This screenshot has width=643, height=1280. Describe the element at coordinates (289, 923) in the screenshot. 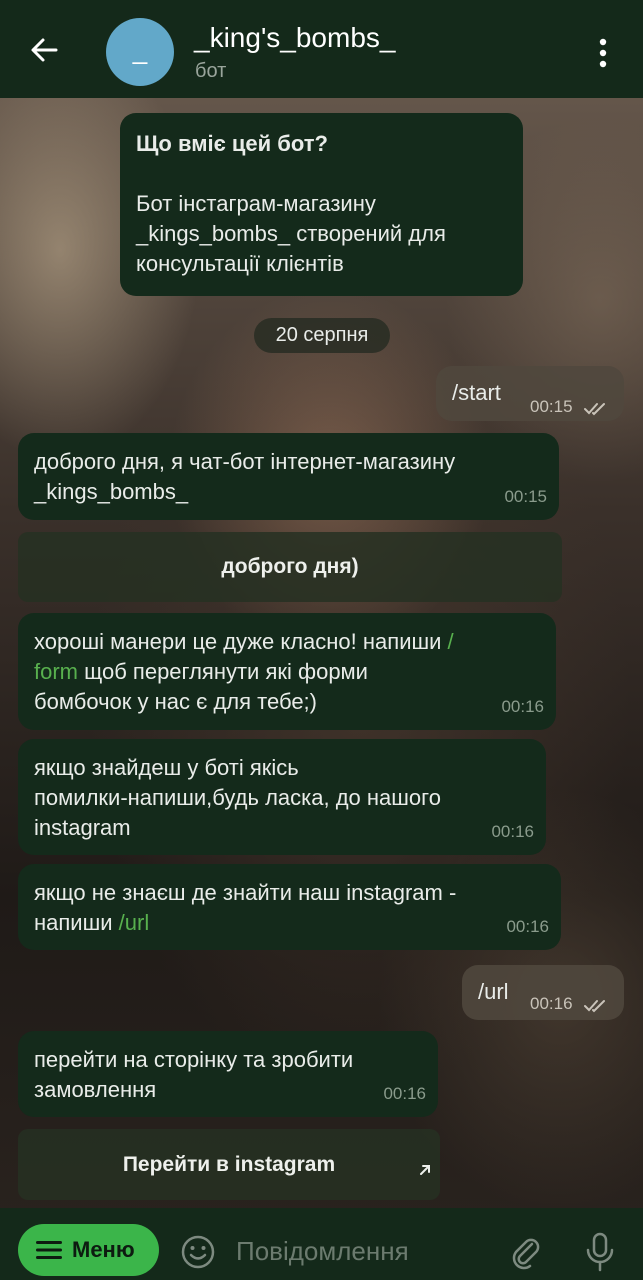

I see `message-text-line: напиши /url` at that location.